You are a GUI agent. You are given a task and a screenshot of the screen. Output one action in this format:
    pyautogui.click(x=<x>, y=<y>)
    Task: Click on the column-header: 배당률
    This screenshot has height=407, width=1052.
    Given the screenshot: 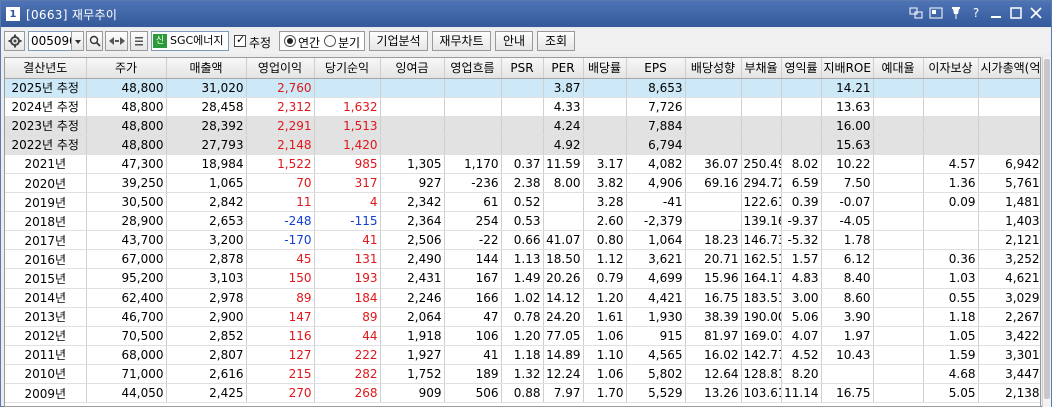 What is the action you would take?
    pyautogui.click(x=605, y=68)
    